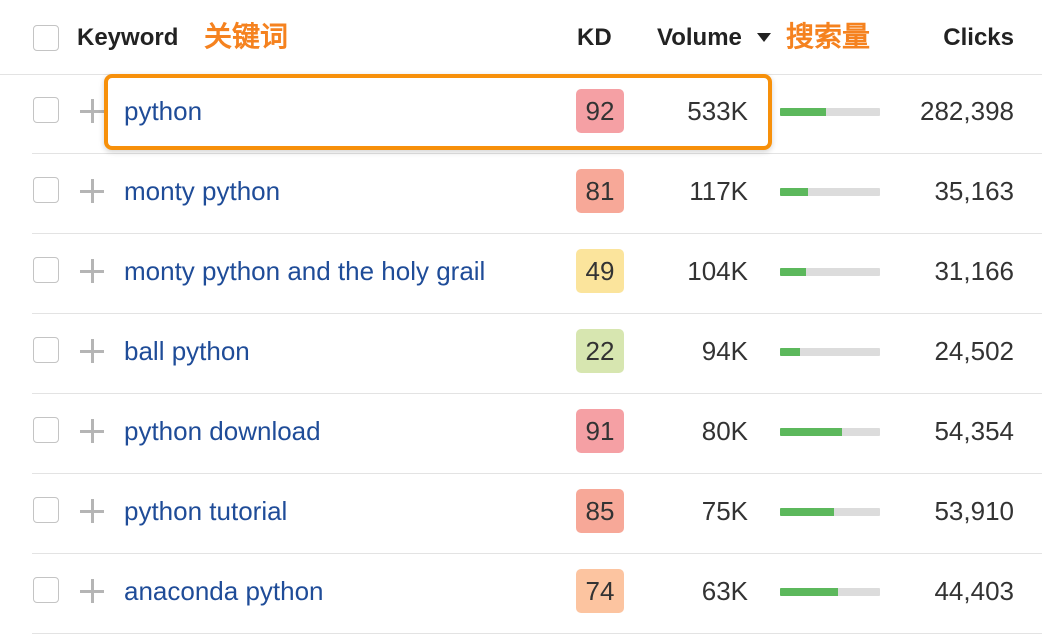 This screenshot has width=1042, height=634. I want to click on clicks-value: 54,354, so click(974, 431).